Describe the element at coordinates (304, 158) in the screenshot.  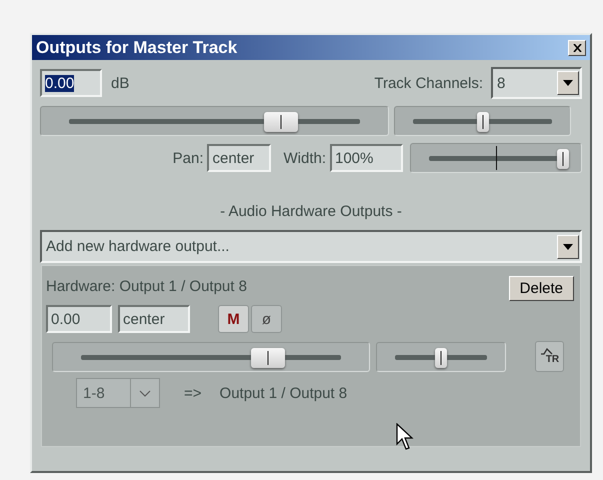
I see `width-label: Width:` at that location.